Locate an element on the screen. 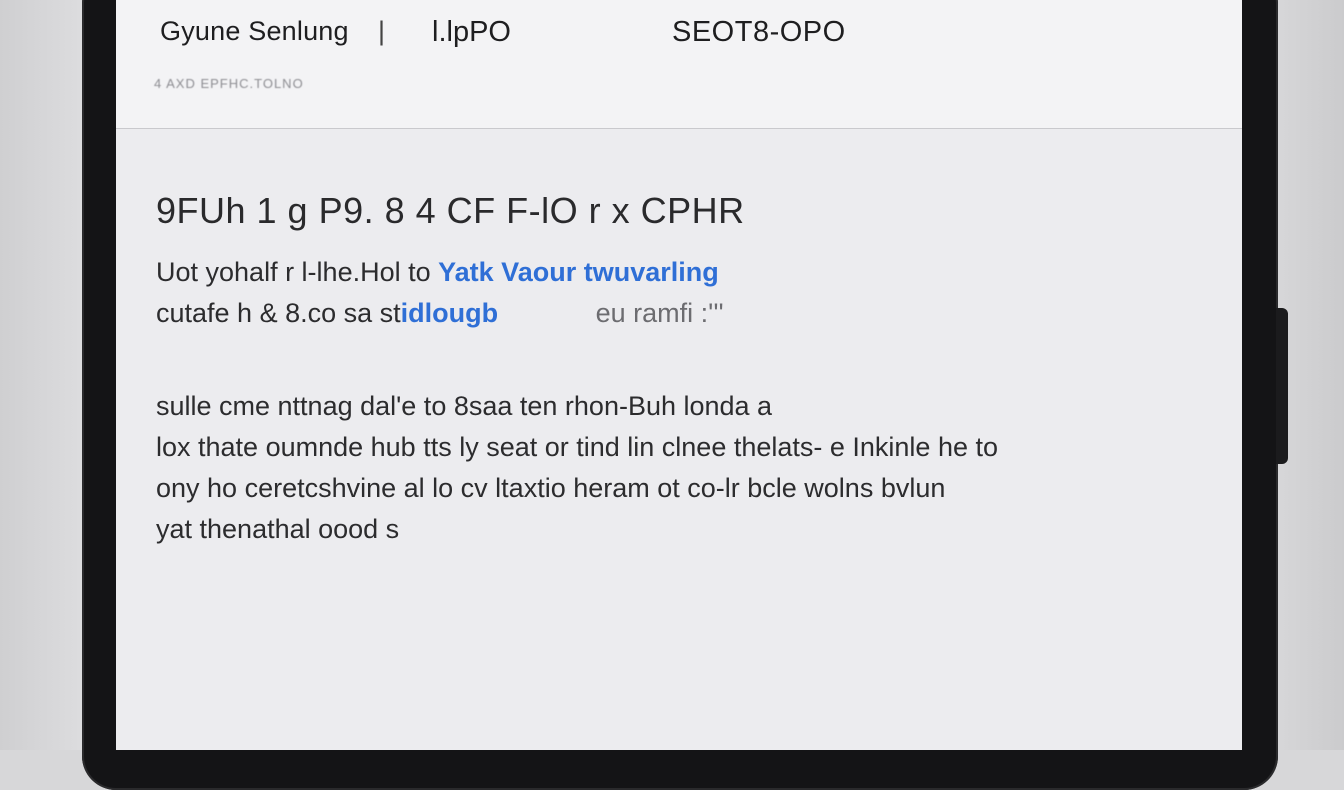  primary-link: Yatk Vaour twuvarling is located at coordinates (578, 272).